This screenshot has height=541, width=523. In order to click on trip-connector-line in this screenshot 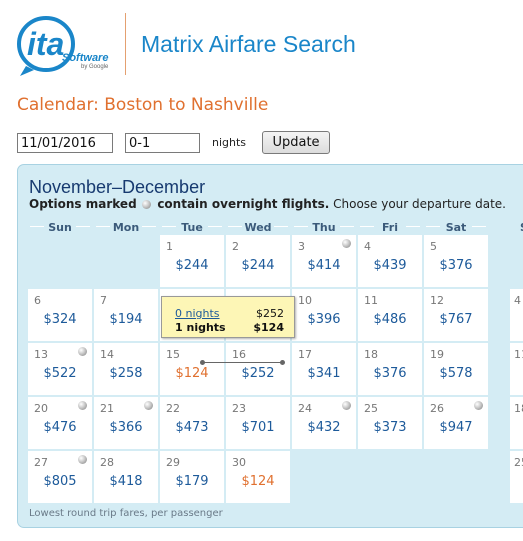, I will do `click(243, 362)`.